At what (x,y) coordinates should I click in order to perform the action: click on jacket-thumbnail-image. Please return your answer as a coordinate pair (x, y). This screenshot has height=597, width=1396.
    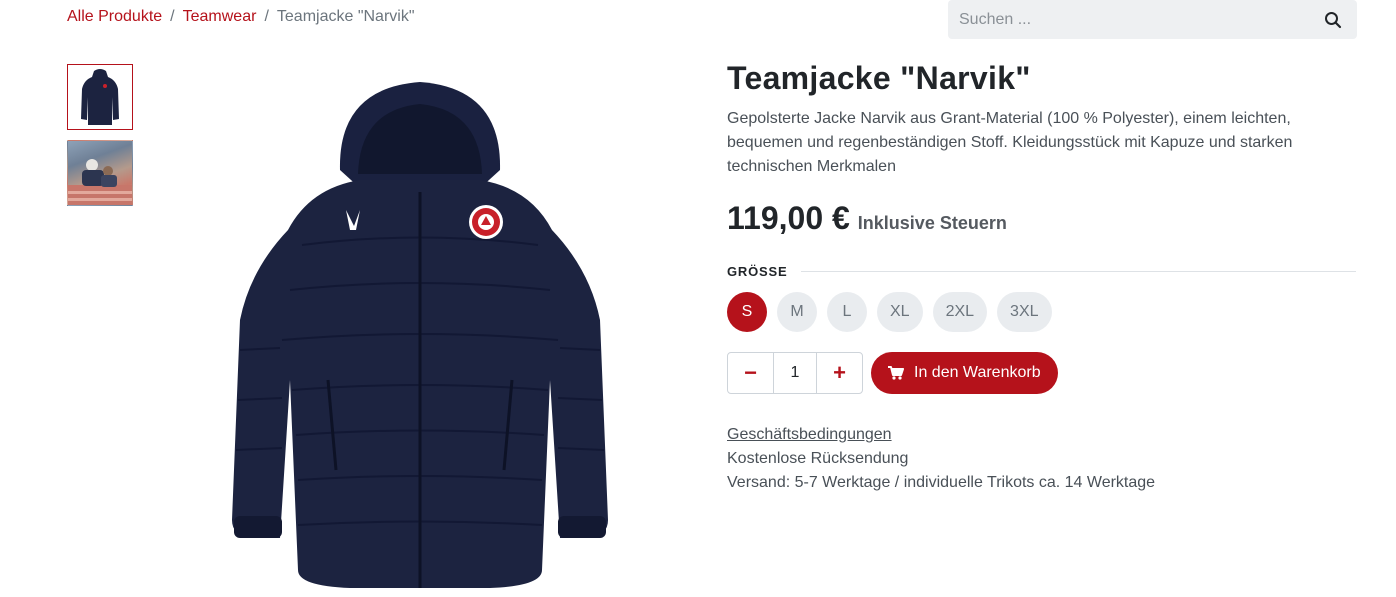
    Looking at the image, I should click on (100, 97).